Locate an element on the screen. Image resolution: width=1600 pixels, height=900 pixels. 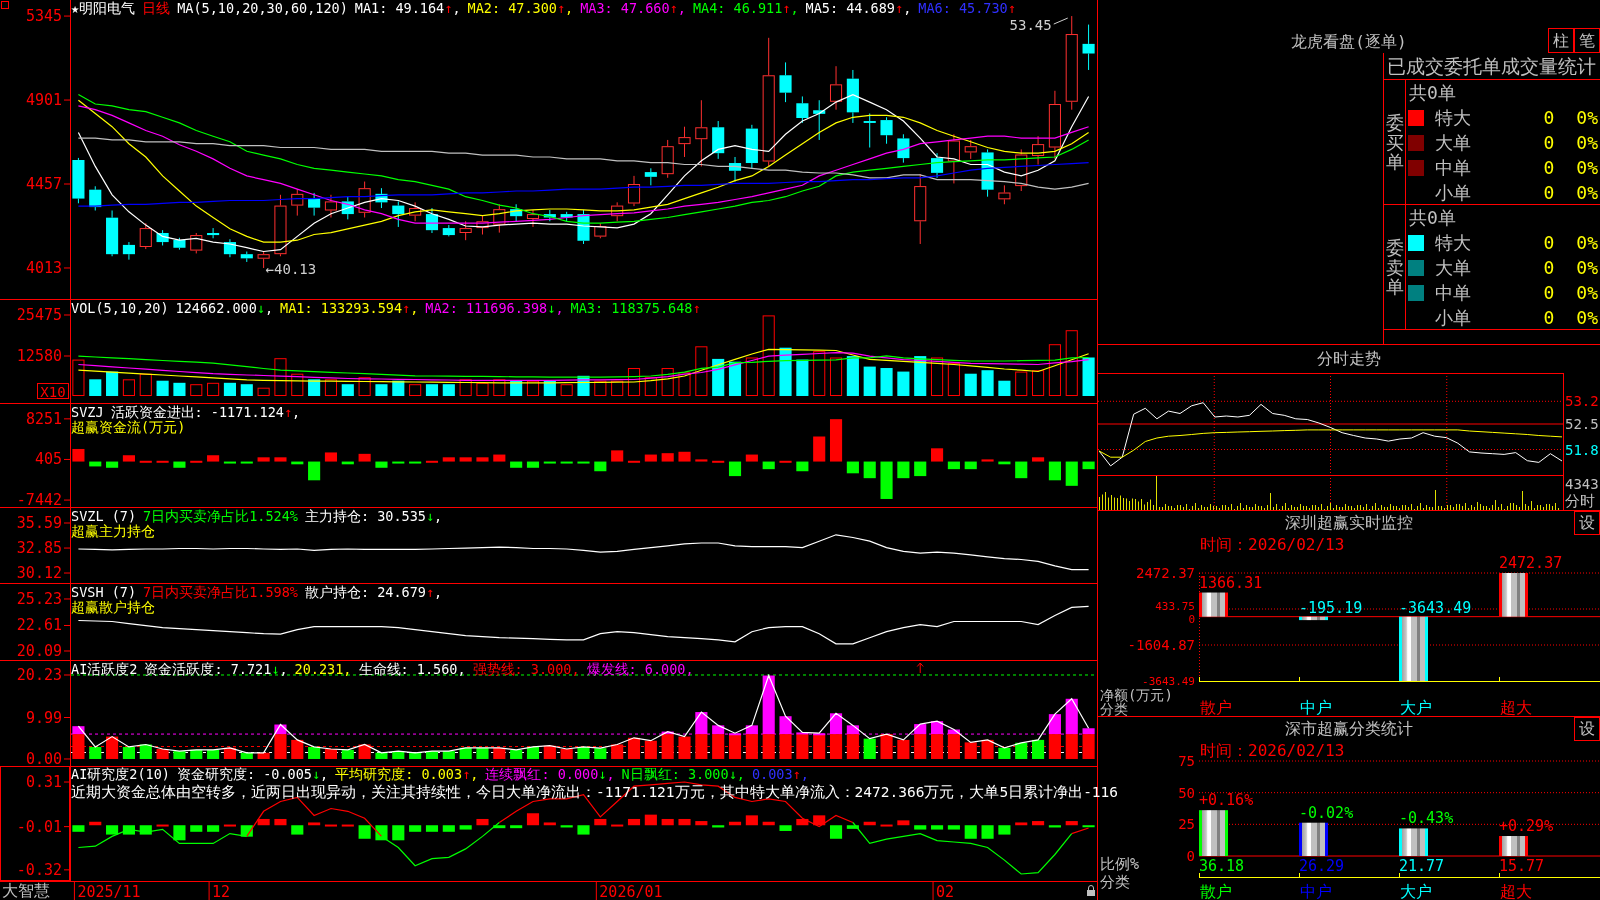
indicator-legend: MA1: 49.164↑, is located at coordinates (407, 8).